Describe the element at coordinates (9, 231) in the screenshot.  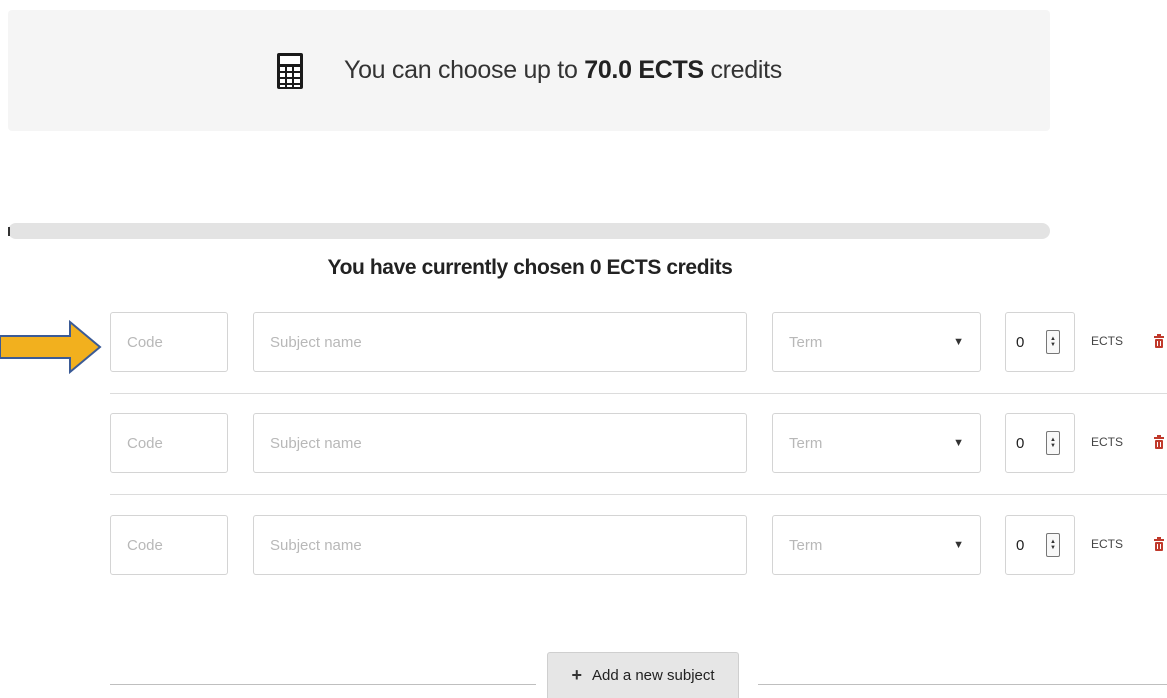
I see `credits-progress-marker` at that location.